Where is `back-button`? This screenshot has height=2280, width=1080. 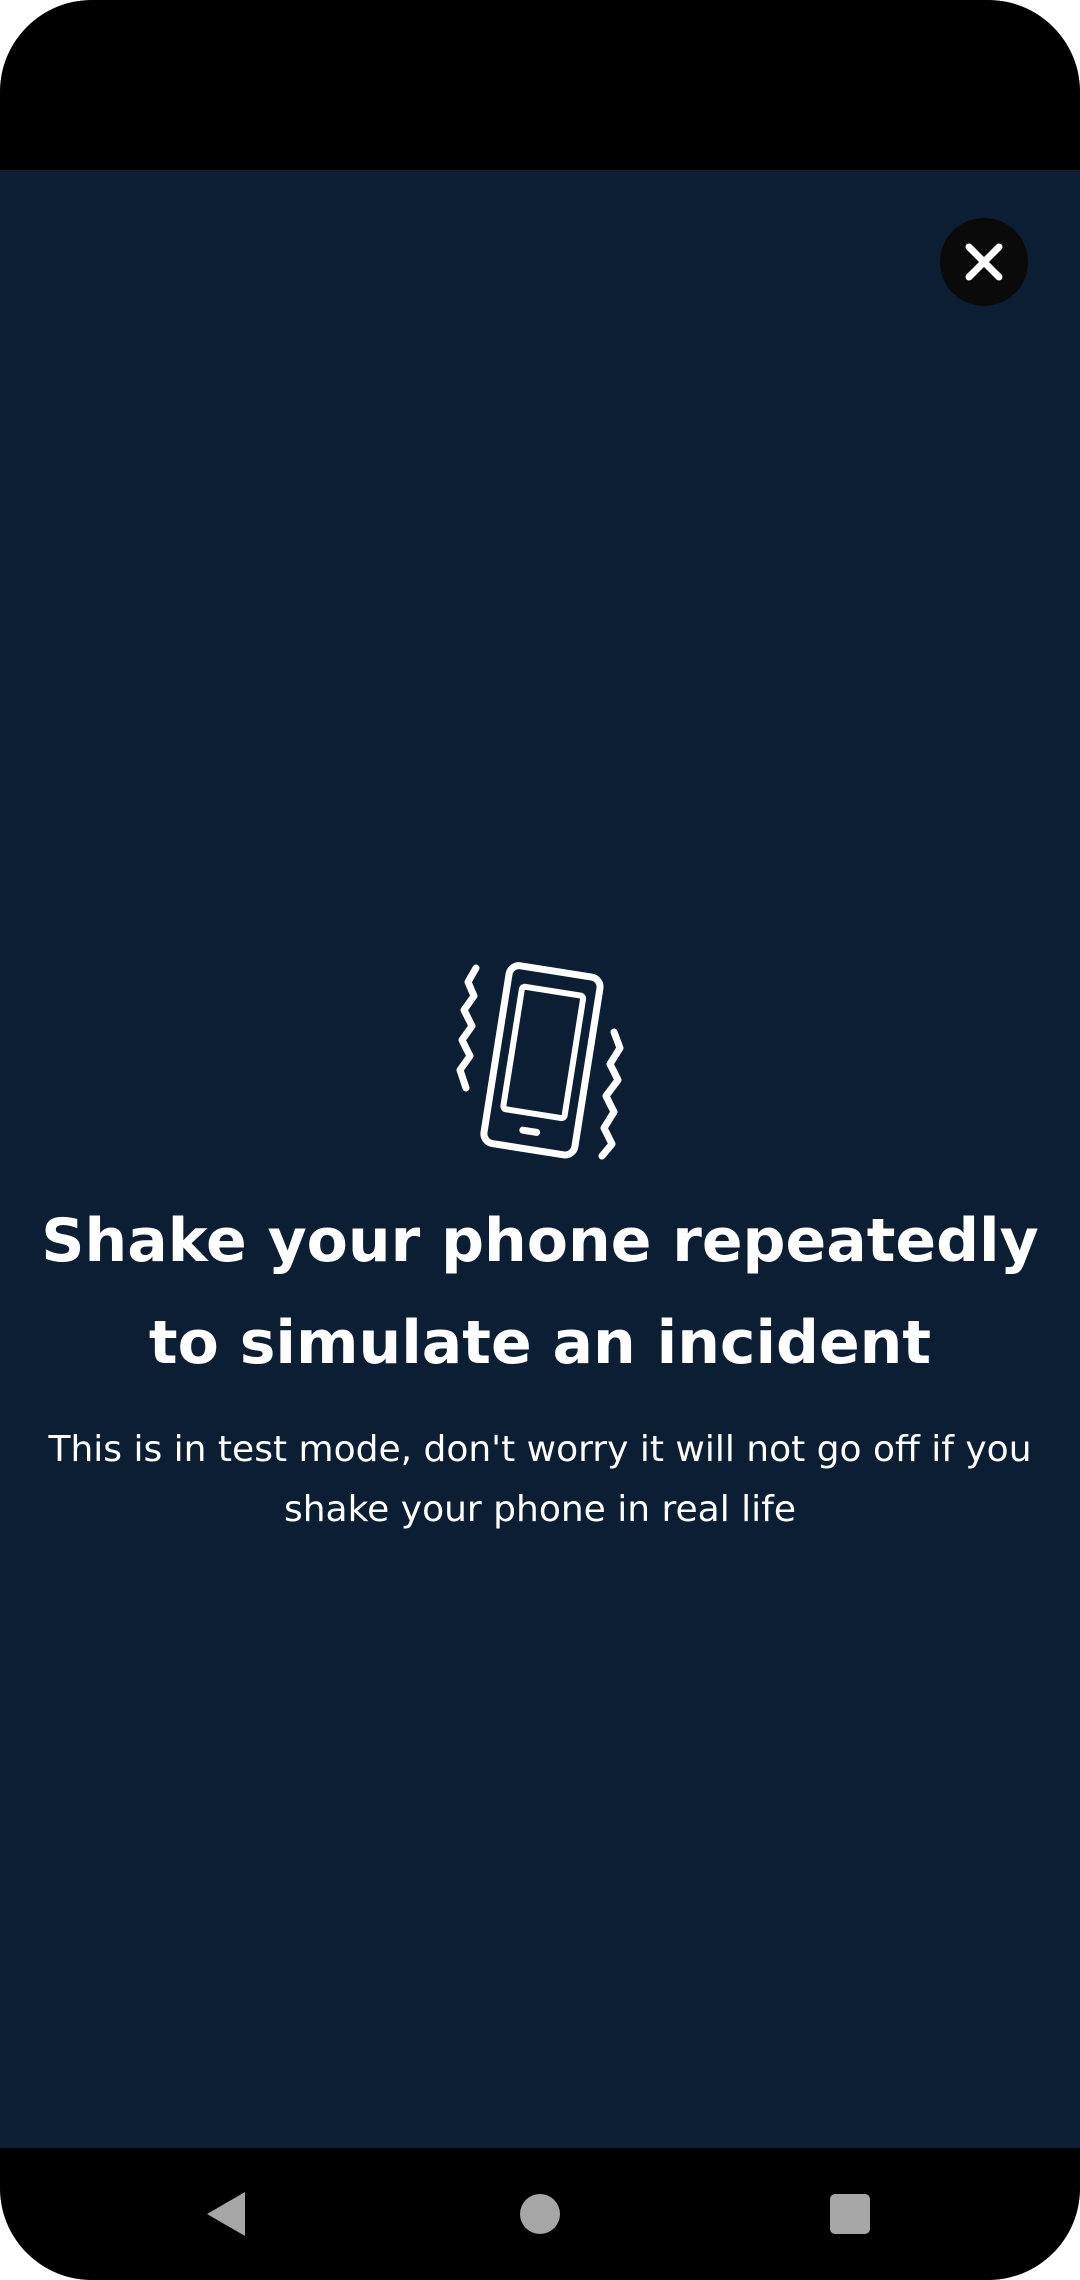 back-button is located at coordinates (226, 2214).